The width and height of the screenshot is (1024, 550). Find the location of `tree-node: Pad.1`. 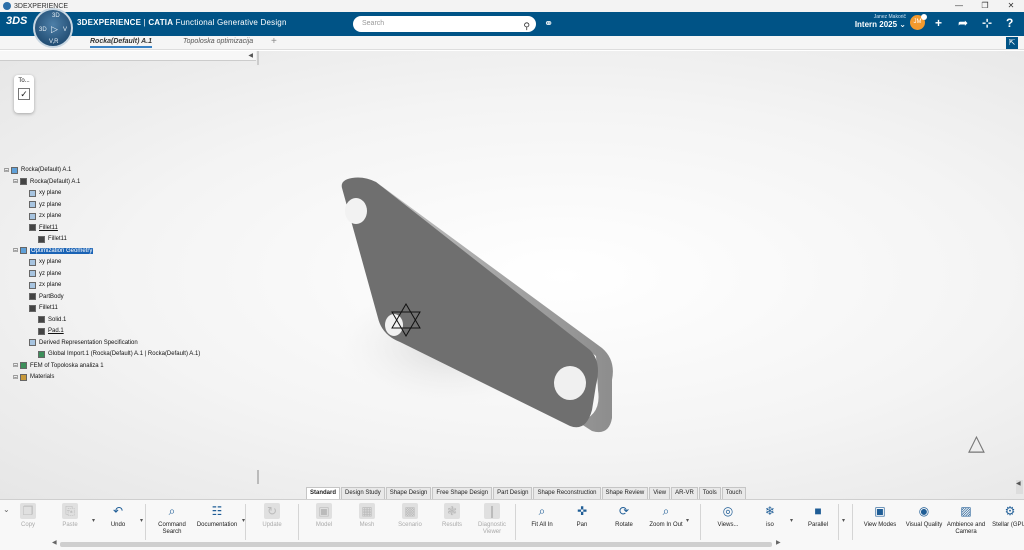

tree-node: Pad.1 is located at coordinates (47, 331).